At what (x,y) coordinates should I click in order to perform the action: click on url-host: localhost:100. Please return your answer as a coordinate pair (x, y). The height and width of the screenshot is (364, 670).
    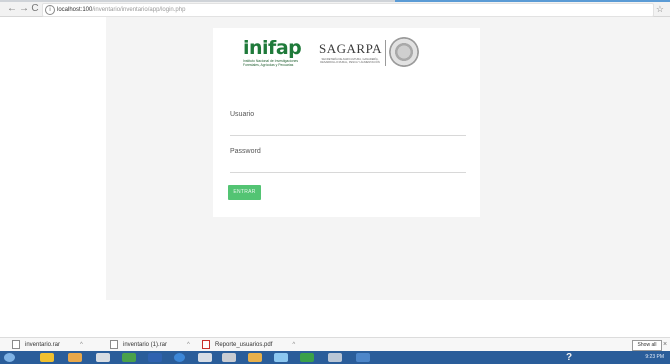
    Looking at the image, I should click on (75, 10).